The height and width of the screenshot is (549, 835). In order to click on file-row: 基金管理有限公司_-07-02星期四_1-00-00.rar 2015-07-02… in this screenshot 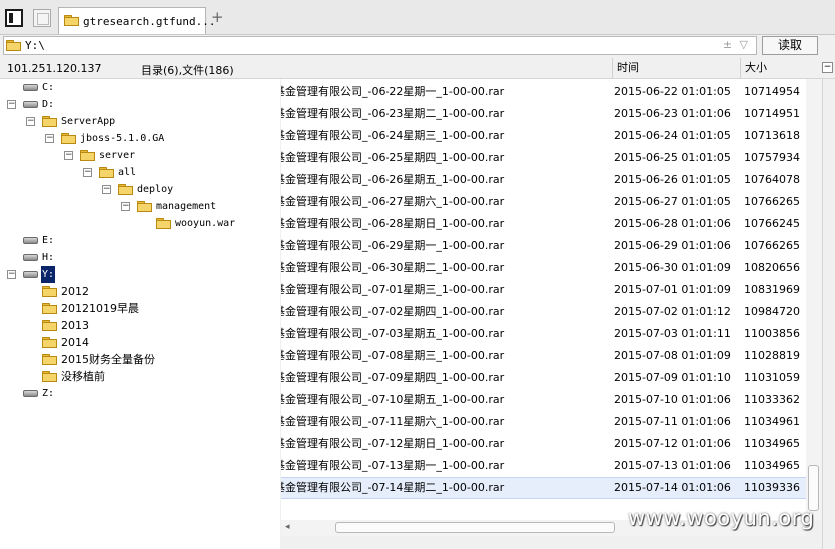, I will do `click(551, 312)`.